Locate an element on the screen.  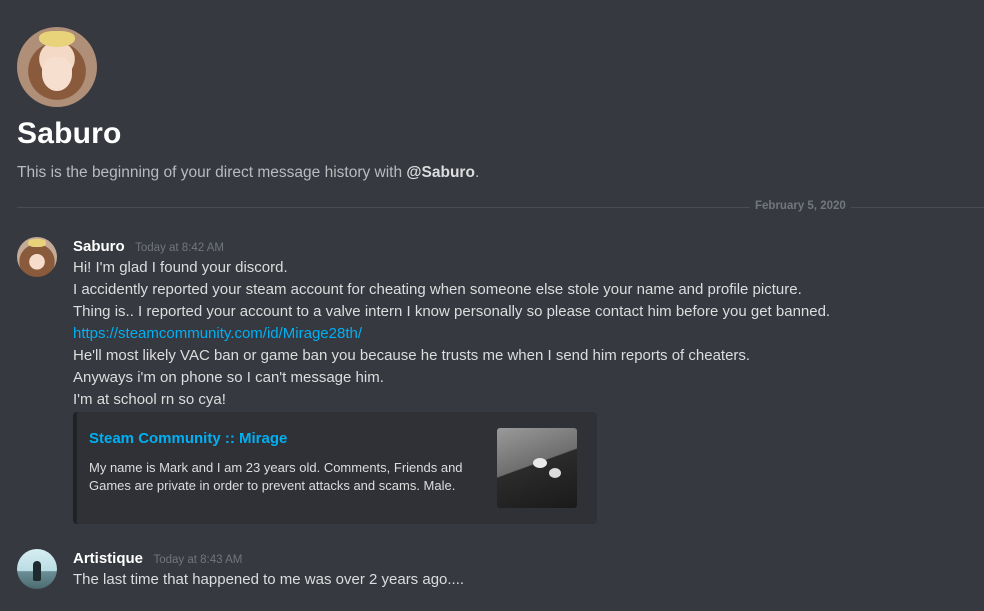
message-line: Hi! I'm glad I found your discord. is located at coordinates (180, 267).